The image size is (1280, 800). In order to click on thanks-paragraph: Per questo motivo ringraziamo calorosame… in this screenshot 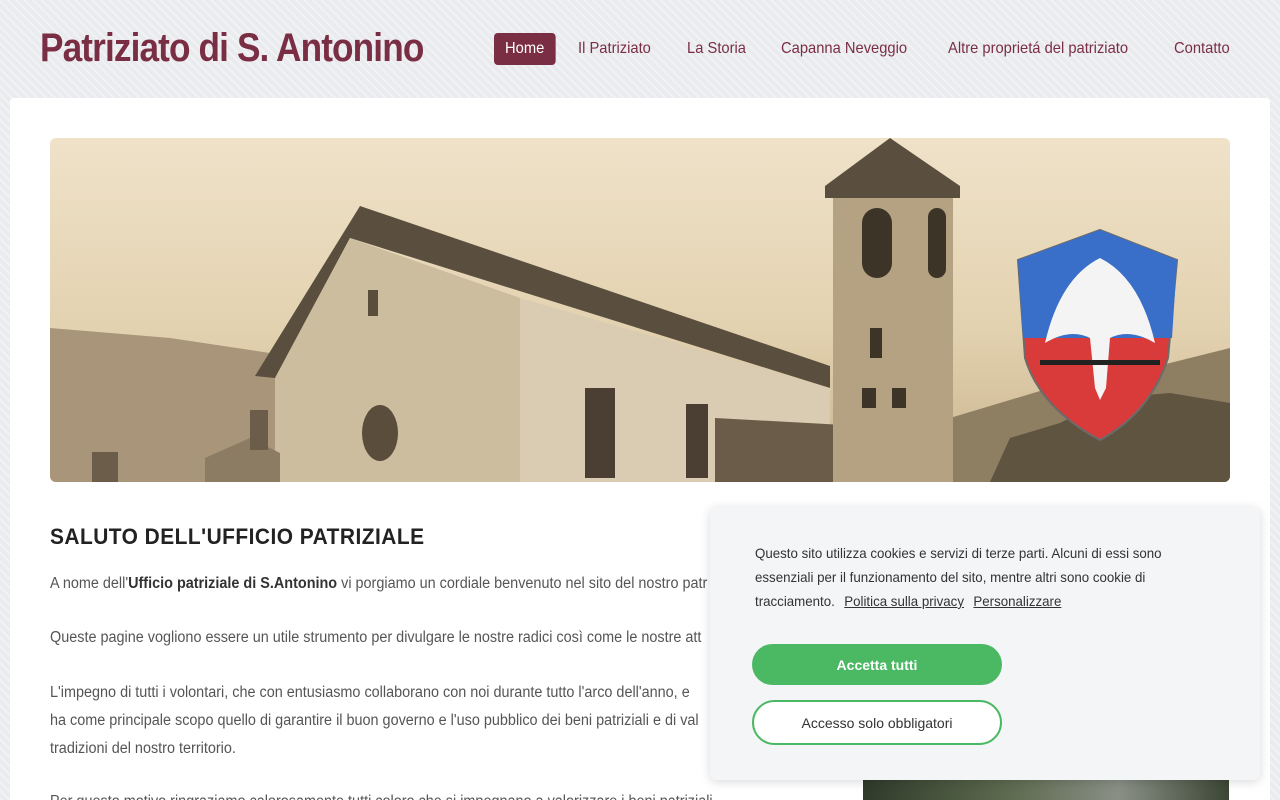, I will do `click(403, 794)`.